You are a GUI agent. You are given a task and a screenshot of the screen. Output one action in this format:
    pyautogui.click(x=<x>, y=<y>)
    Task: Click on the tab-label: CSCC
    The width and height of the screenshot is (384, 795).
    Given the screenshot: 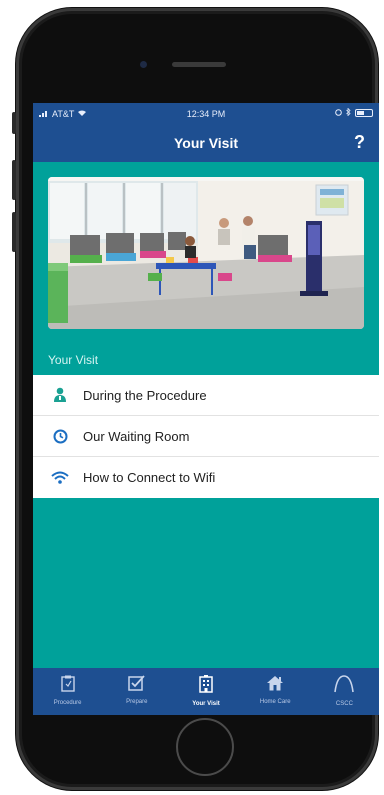 What is the action you would take?
    pyautogui.click(x=344, y=704)
    